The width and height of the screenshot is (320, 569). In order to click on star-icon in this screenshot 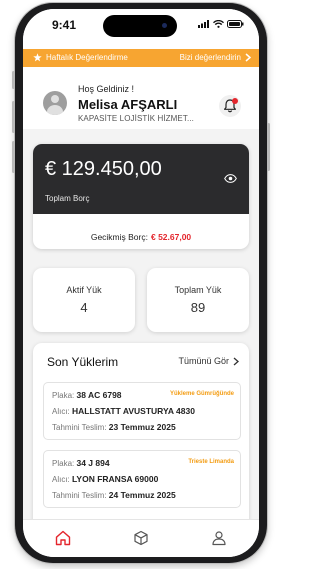, I will do `click(37, 57)`.